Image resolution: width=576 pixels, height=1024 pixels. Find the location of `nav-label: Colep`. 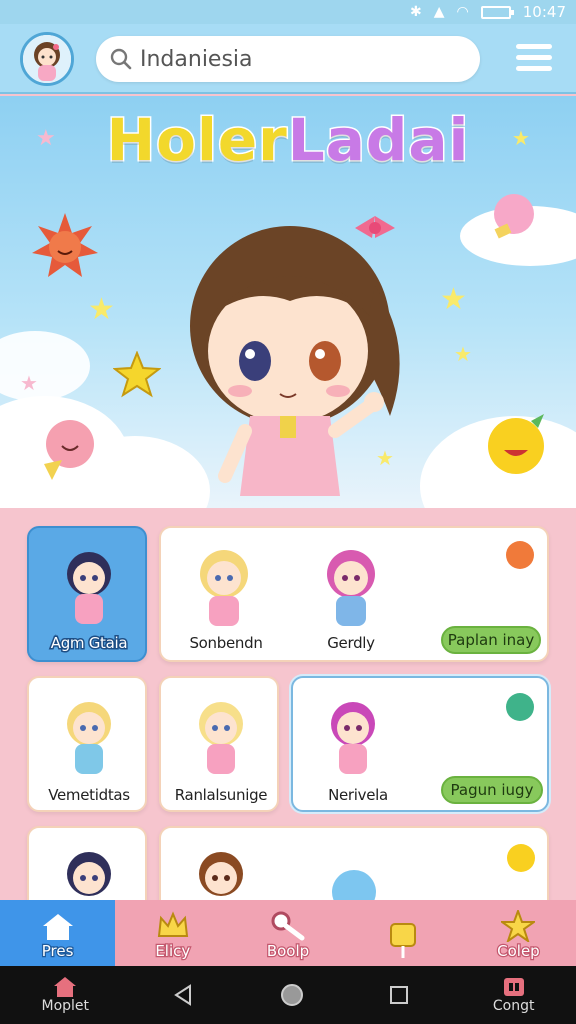

nav-label: Colep is located at coordinates (518, 951).